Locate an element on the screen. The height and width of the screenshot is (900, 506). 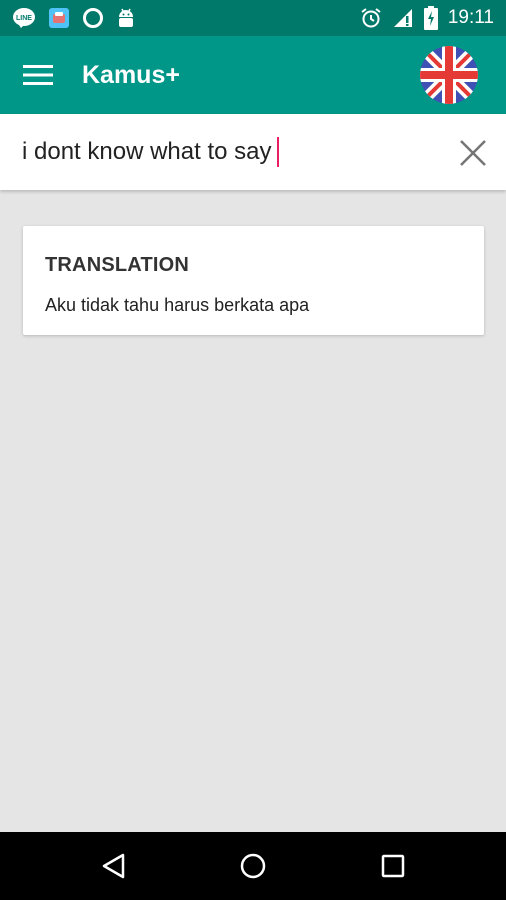
svg-text: LINE is located at coordinates (24, 18).